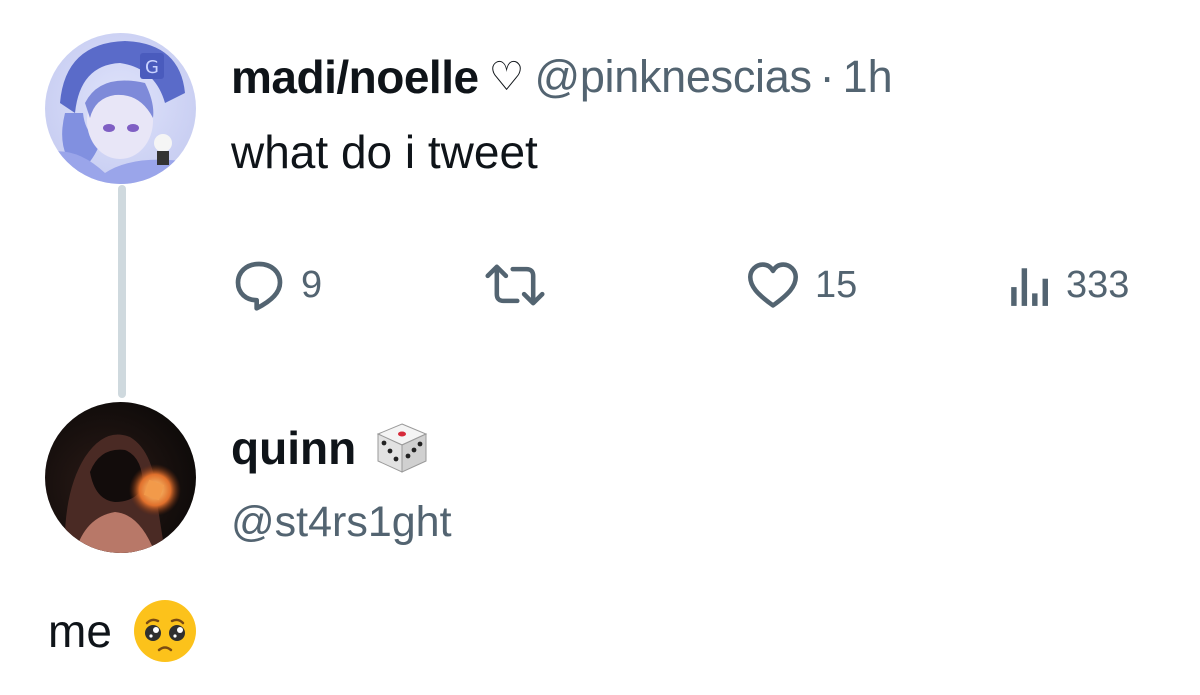 This screenshot has height=695, width=1200. I want to click on author-handle: @pinknescias, so click(673, 77).